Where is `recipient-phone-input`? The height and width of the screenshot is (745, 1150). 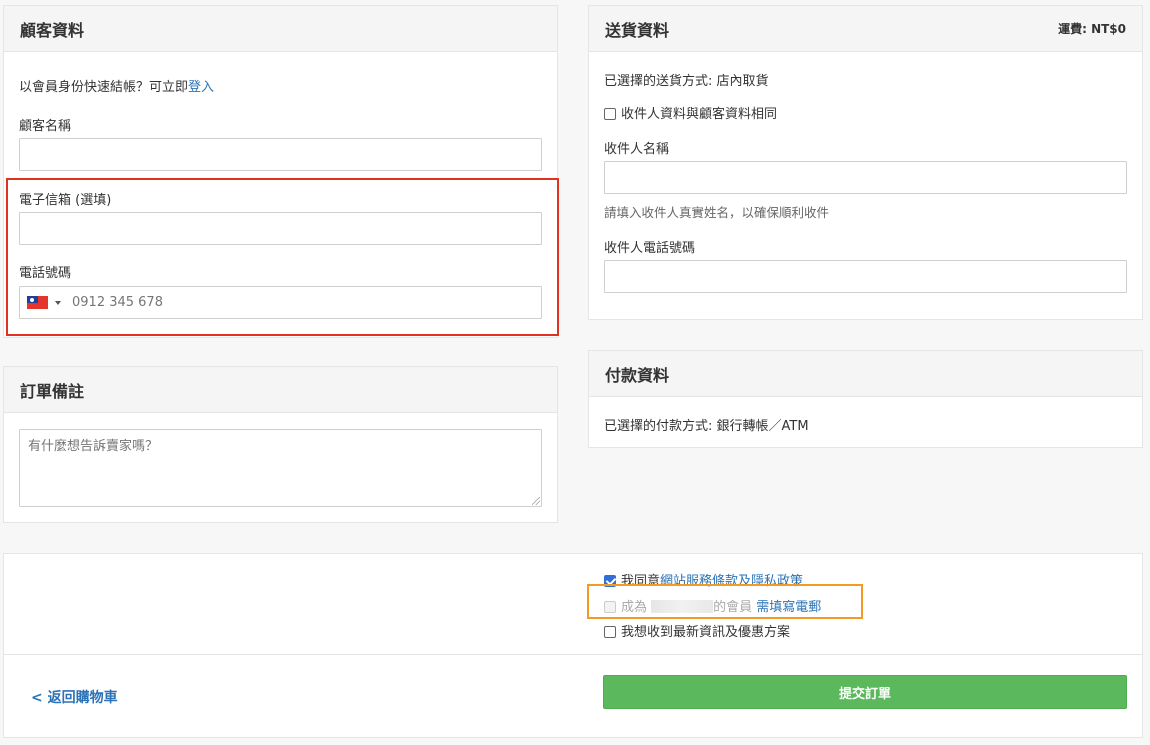 recipient-phone-input is located at coordinates (865, 276).